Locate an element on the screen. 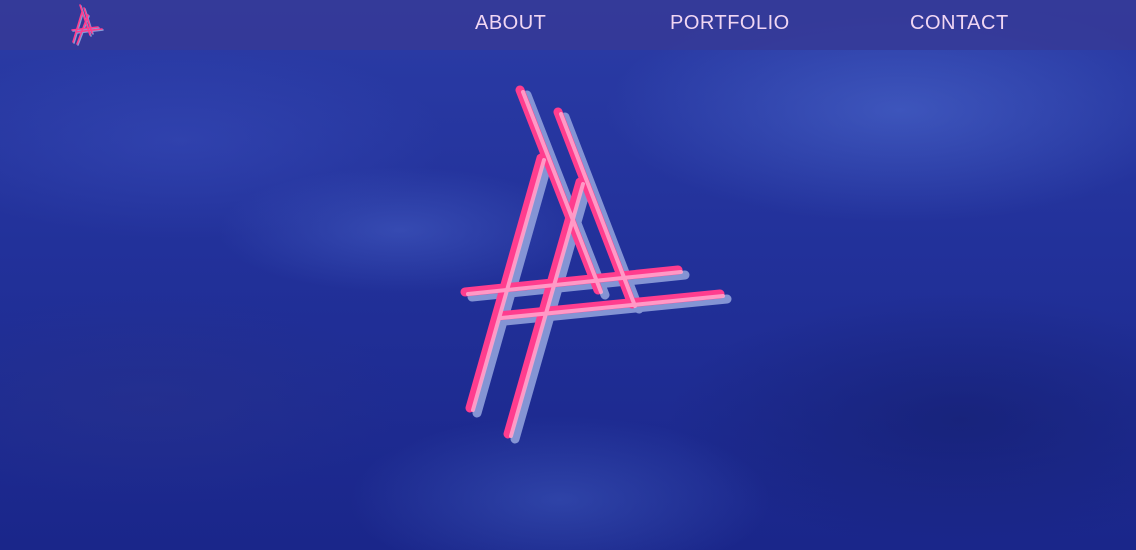  nav-logo-svg is located at coordinates (87, 25).